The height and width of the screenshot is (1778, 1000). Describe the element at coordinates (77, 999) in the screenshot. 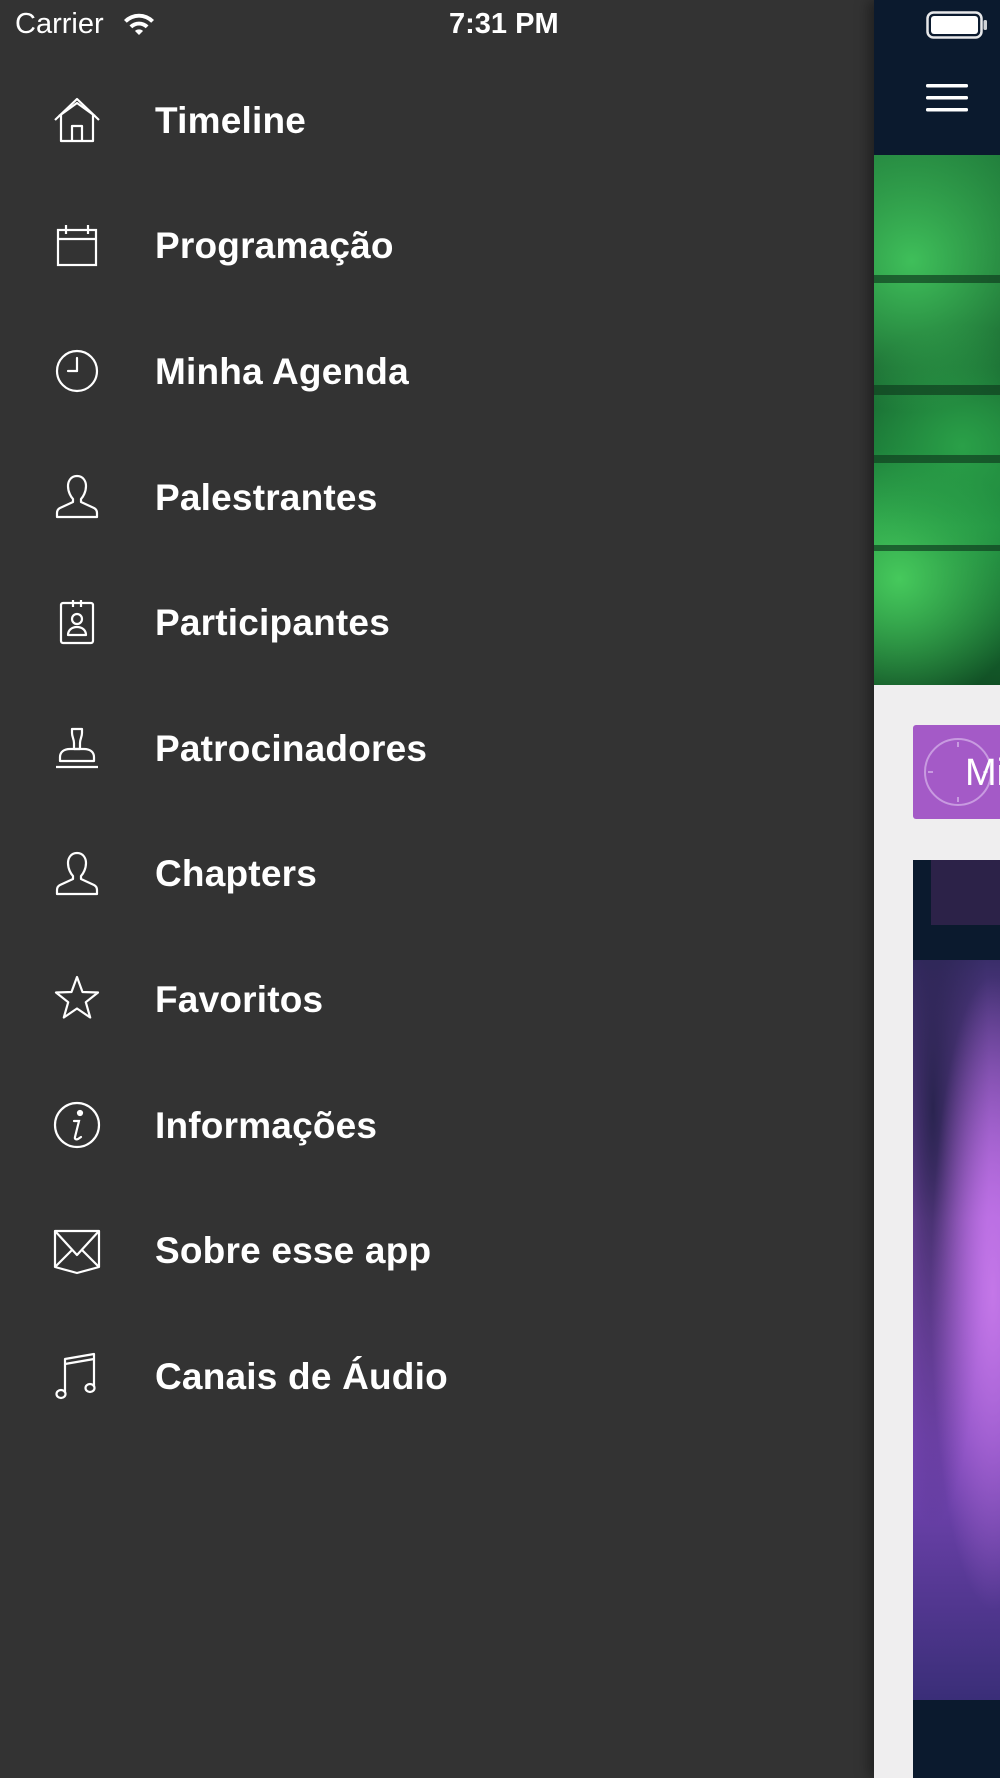

I see `star-icon` at that location.